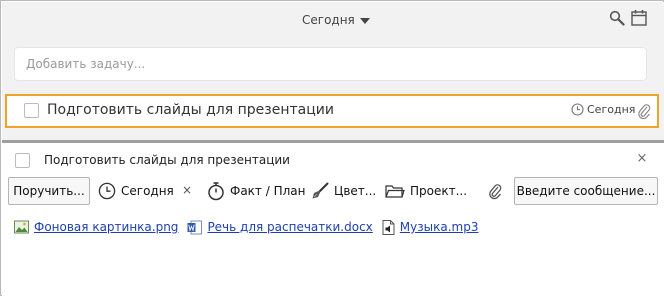 Image resolution: width=664 pixels, height=296 pixels. What do you see at coordinates (167, 160) in the screenshot?
I see `details-task-title: Подготовить слайды для презентации` at bounding box center [167, 160].